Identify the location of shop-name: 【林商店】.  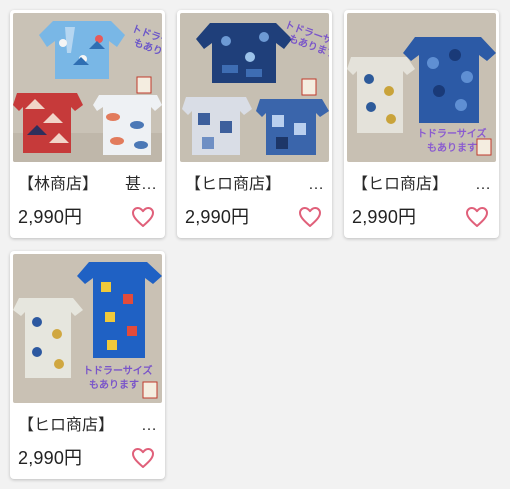
(58, 184).